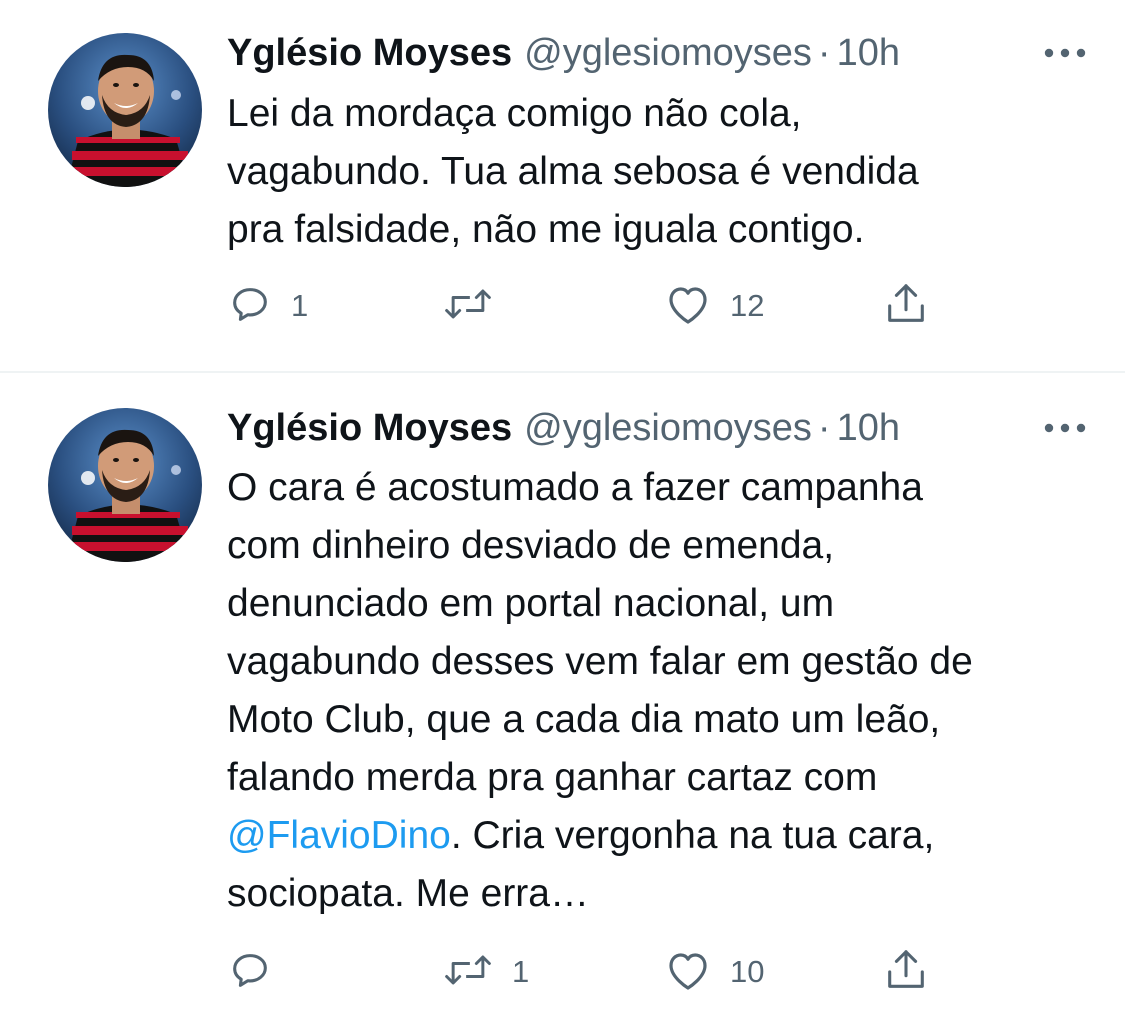 The height and width of the screenshot is (1027, 1125). What do you see at coordinates (714, 306) in the screenshot?
I see `like-button: 12` at bounding box center [714, 306].